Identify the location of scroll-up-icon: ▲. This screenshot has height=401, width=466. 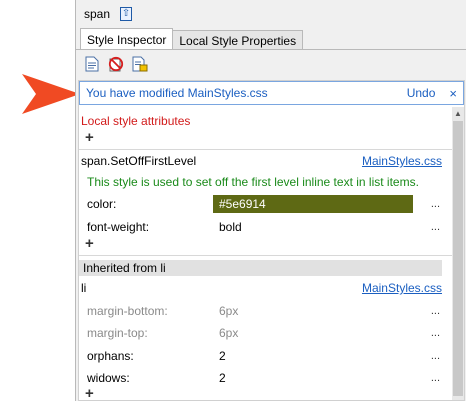
(458, 113).